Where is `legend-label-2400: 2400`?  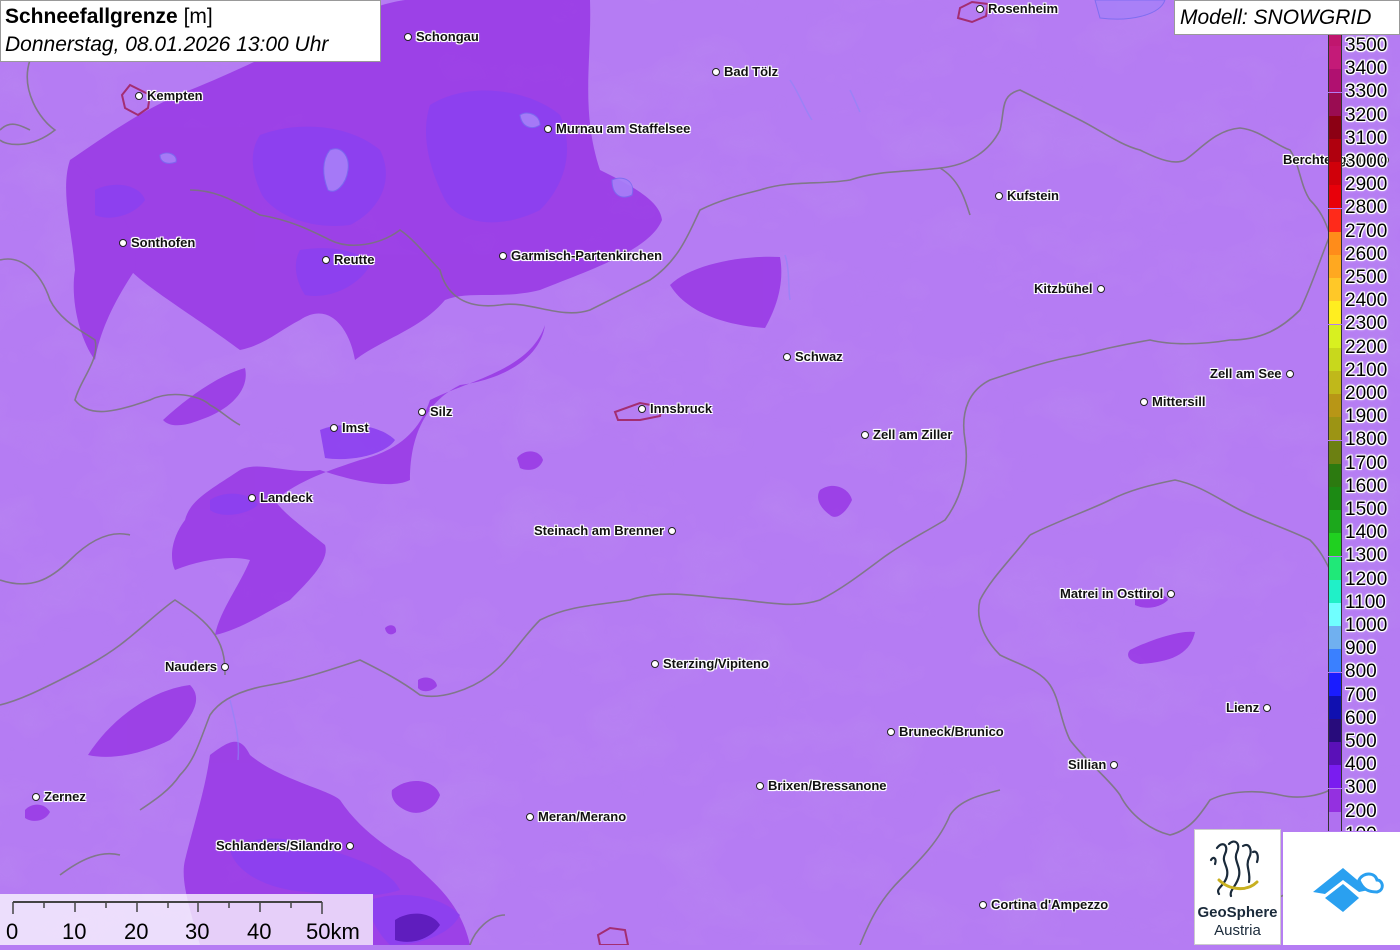
legend-label-2400: 2400 is located at coordinates (1366, 301).